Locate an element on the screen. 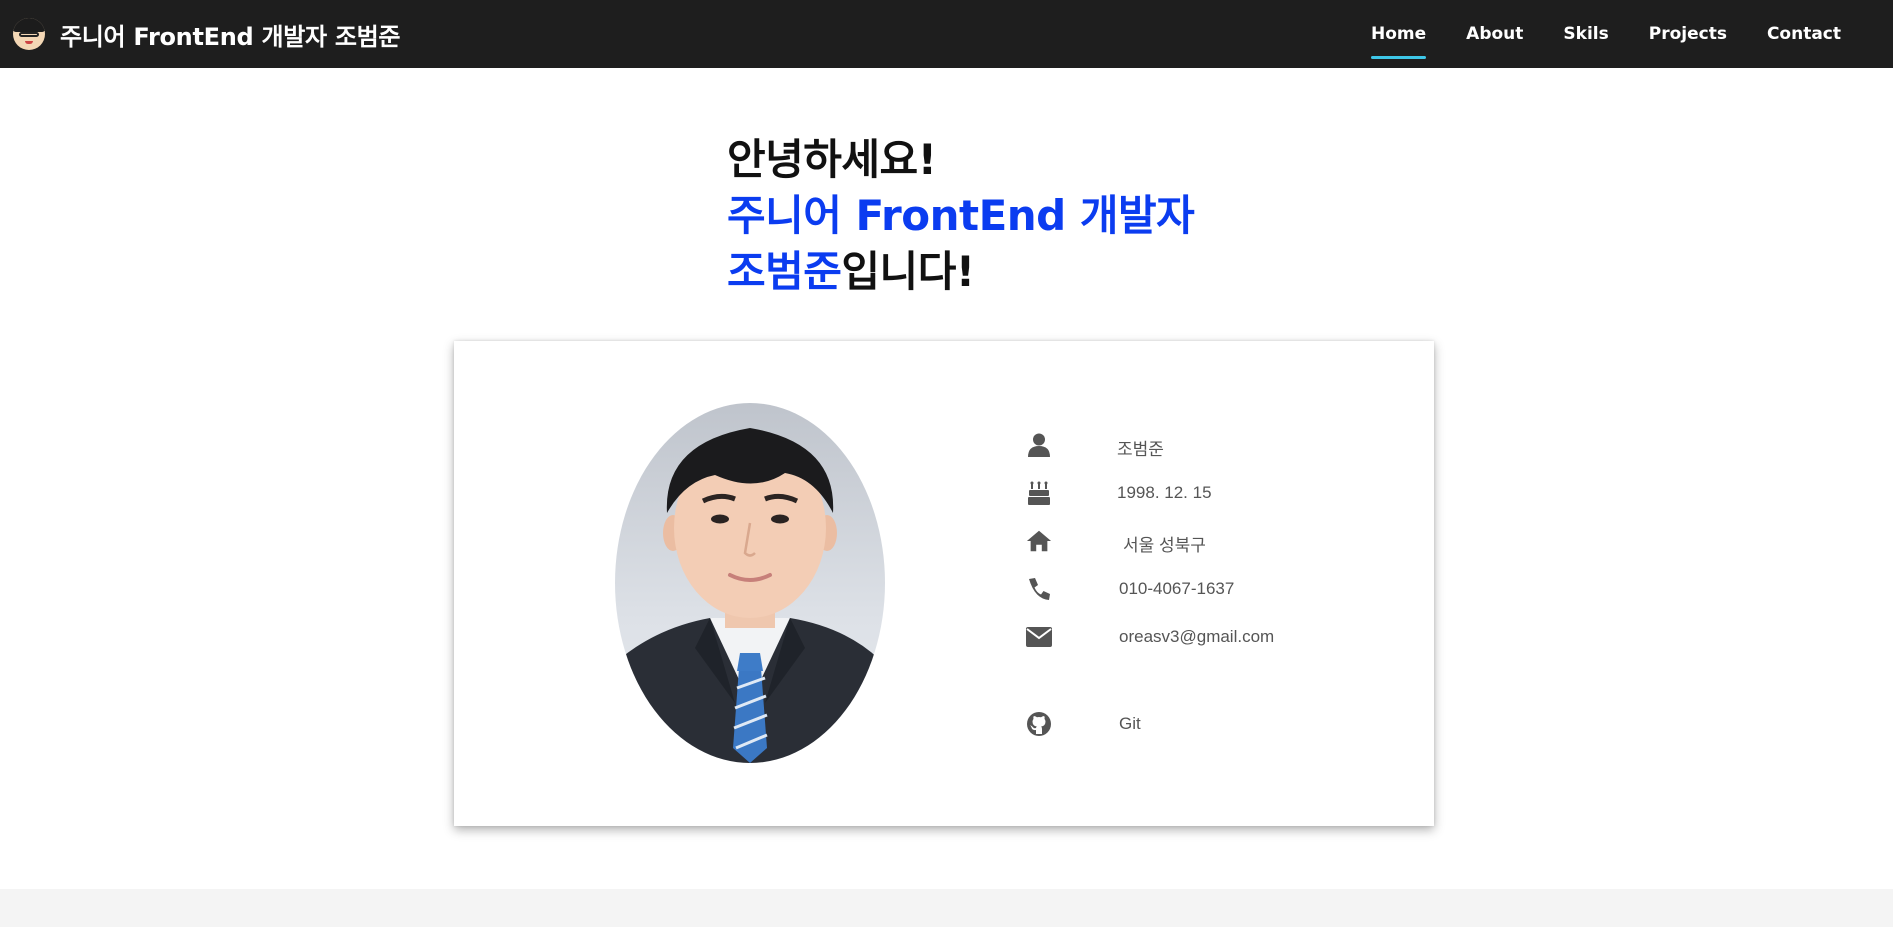 The image size is (1893, 927). profile-address: 서울 성북구 is located at coordinates (1164, 545).